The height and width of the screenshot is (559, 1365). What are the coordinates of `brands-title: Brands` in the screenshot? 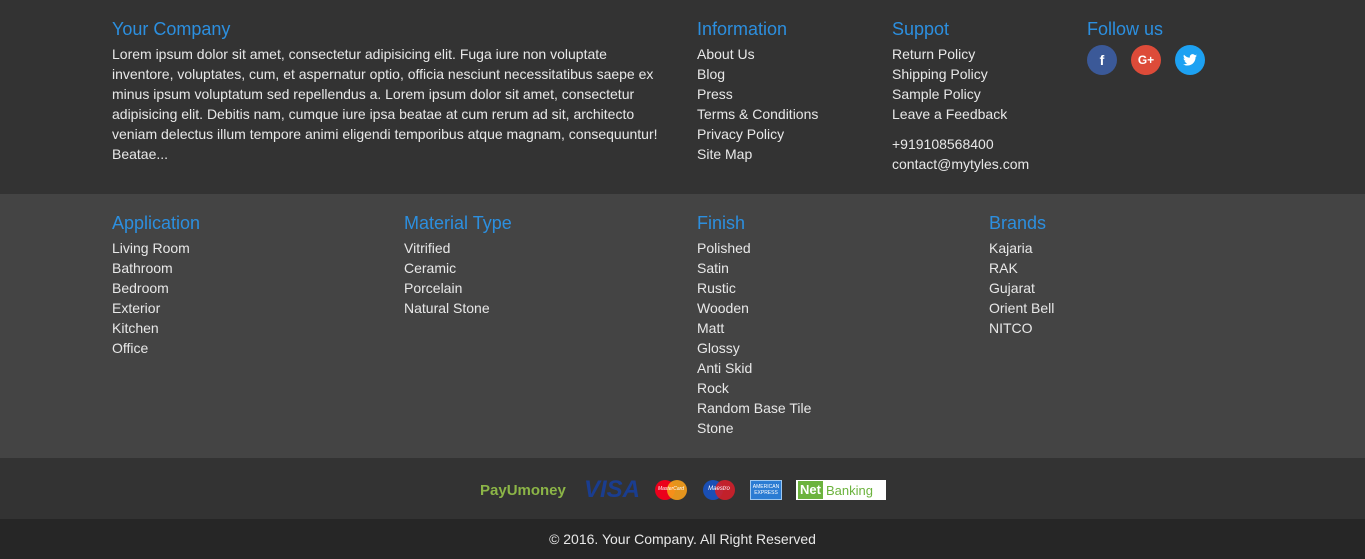 It's located at (1018, 223).